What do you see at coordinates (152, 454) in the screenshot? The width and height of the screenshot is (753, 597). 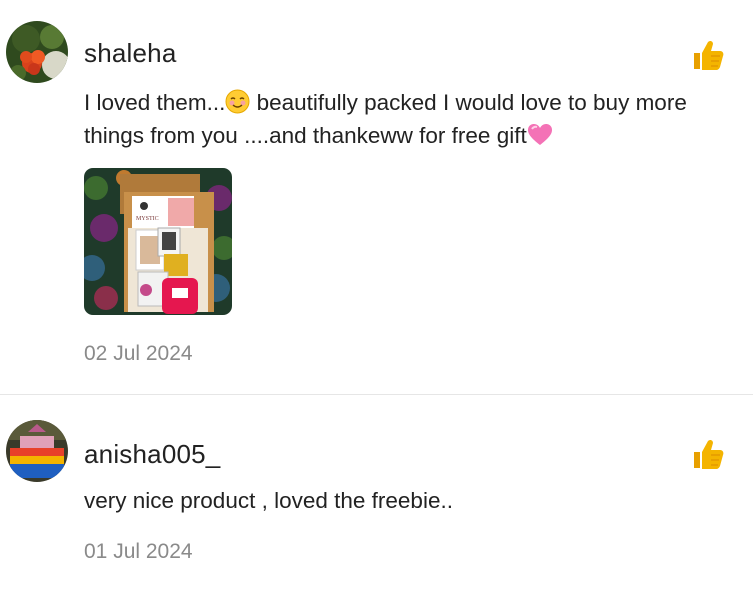 I see `username: anisha005_` at bounding box center [152, 454].